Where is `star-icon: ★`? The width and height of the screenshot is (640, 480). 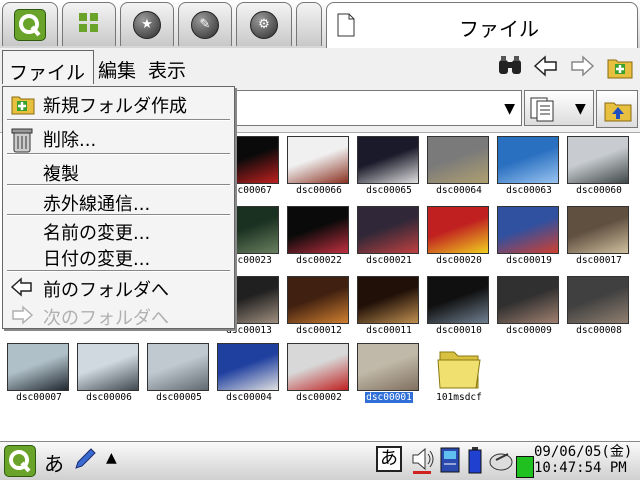 star-icon: ★ is located at coordinates (147, 24).